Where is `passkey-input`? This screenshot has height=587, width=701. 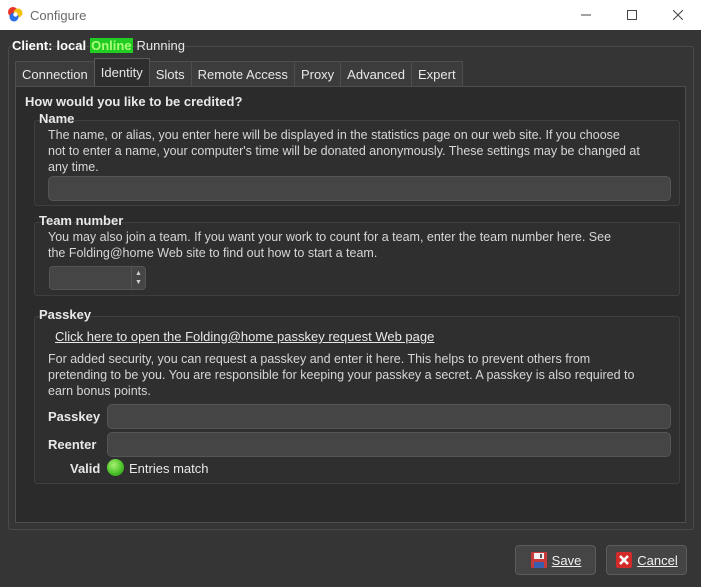
passkey-input is located at coordinates (389, 416).